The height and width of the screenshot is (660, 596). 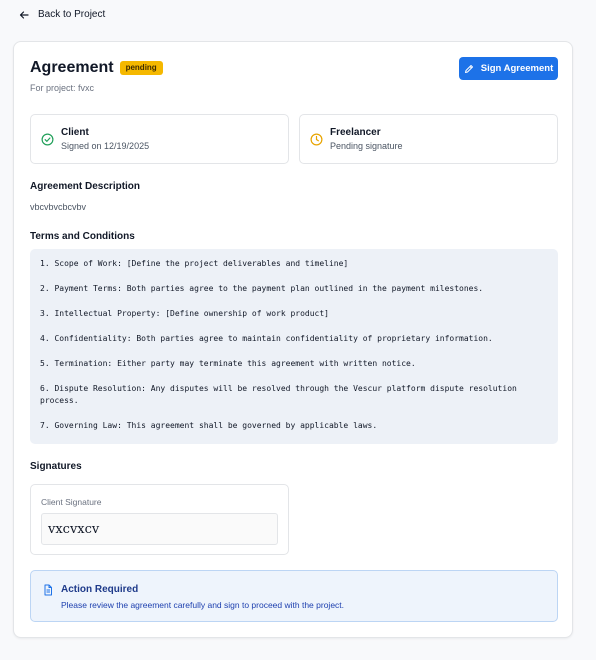 What do you see at coordinates (72, 14) in the screenshot?
I see `back-link-label: Back to Project` at bounding box center [72, 14].